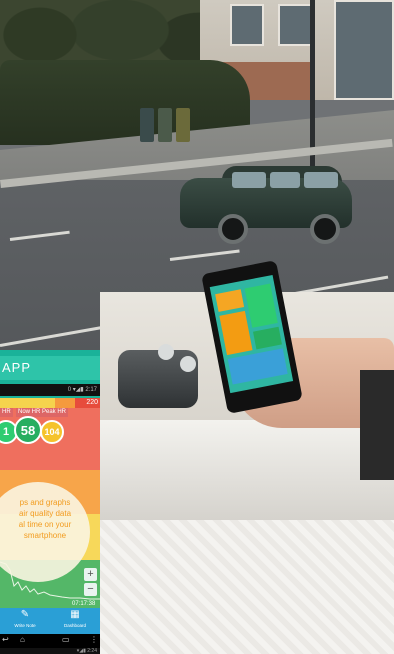  I want to click on peak-hr-circle: 104, so click(52, 432).